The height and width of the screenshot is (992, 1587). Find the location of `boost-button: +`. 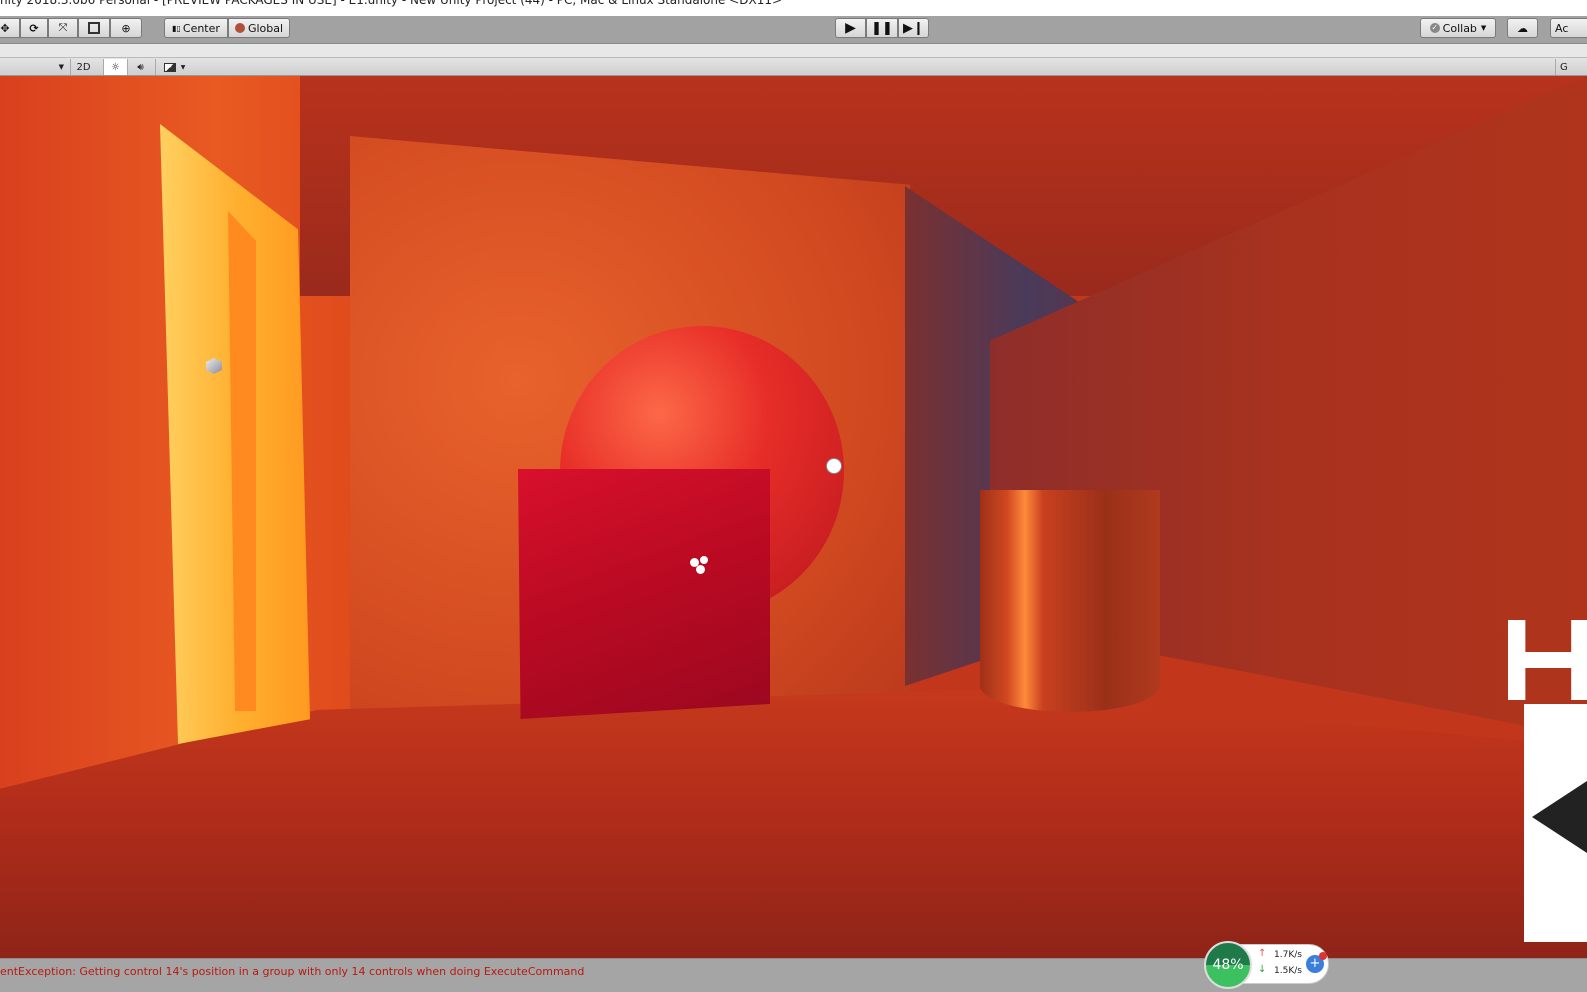

boost-button: + is located at coordinates (1316, 962).